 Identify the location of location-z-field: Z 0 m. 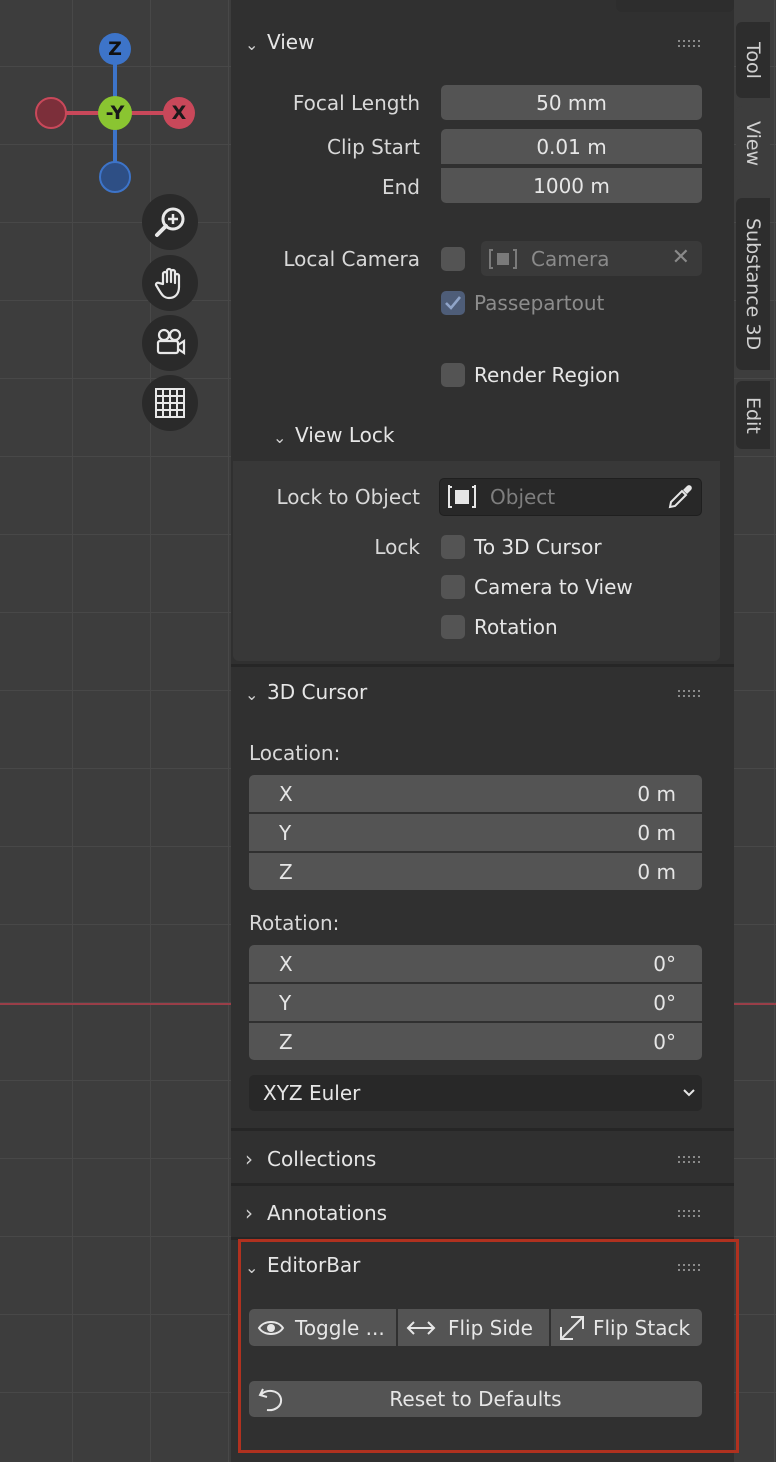
(475, 871).